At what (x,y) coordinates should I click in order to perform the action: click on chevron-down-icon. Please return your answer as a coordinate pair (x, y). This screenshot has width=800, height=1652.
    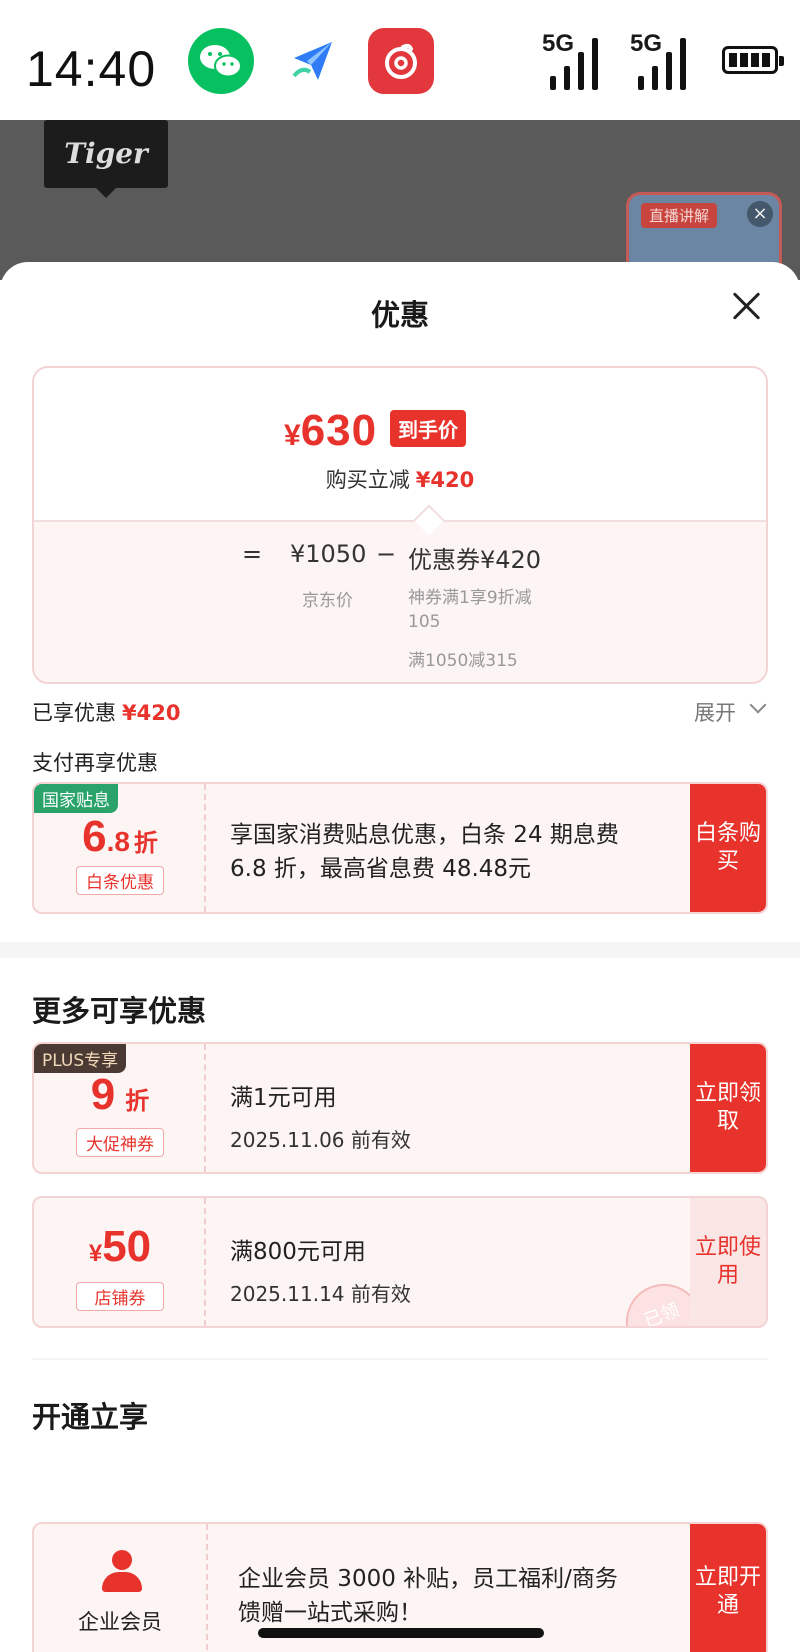
    Looking at the image, I should click on (758, 705).